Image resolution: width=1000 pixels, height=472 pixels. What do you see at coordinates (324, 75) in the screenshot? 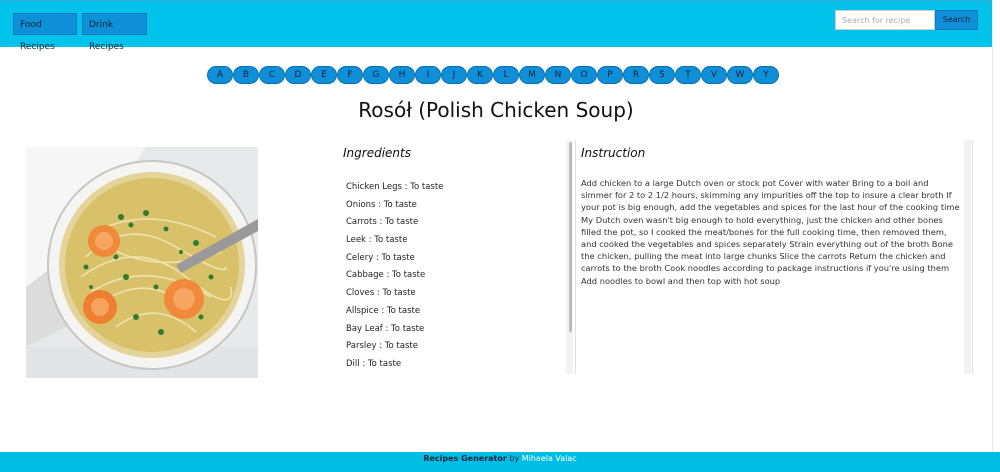
I see `letter-button-e: E` at bounding box center [324, 75].